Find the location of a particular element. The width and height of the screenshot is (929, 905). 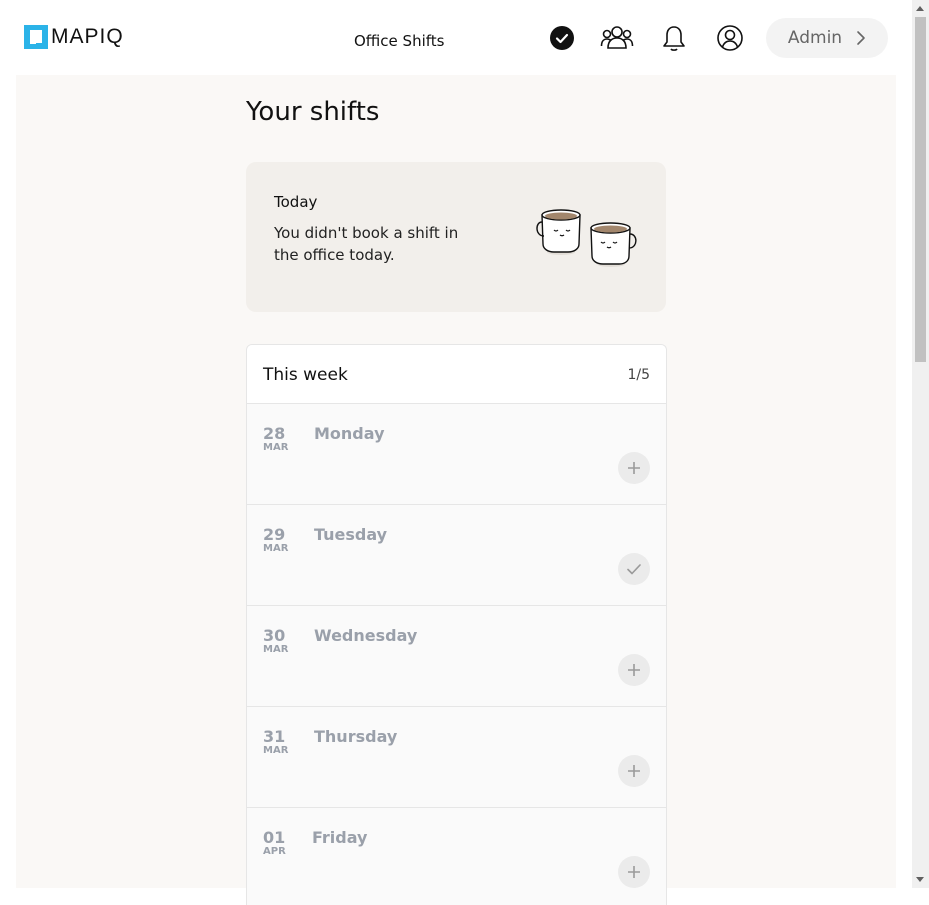

day-number: 30 is located at coordinates (274, 635).